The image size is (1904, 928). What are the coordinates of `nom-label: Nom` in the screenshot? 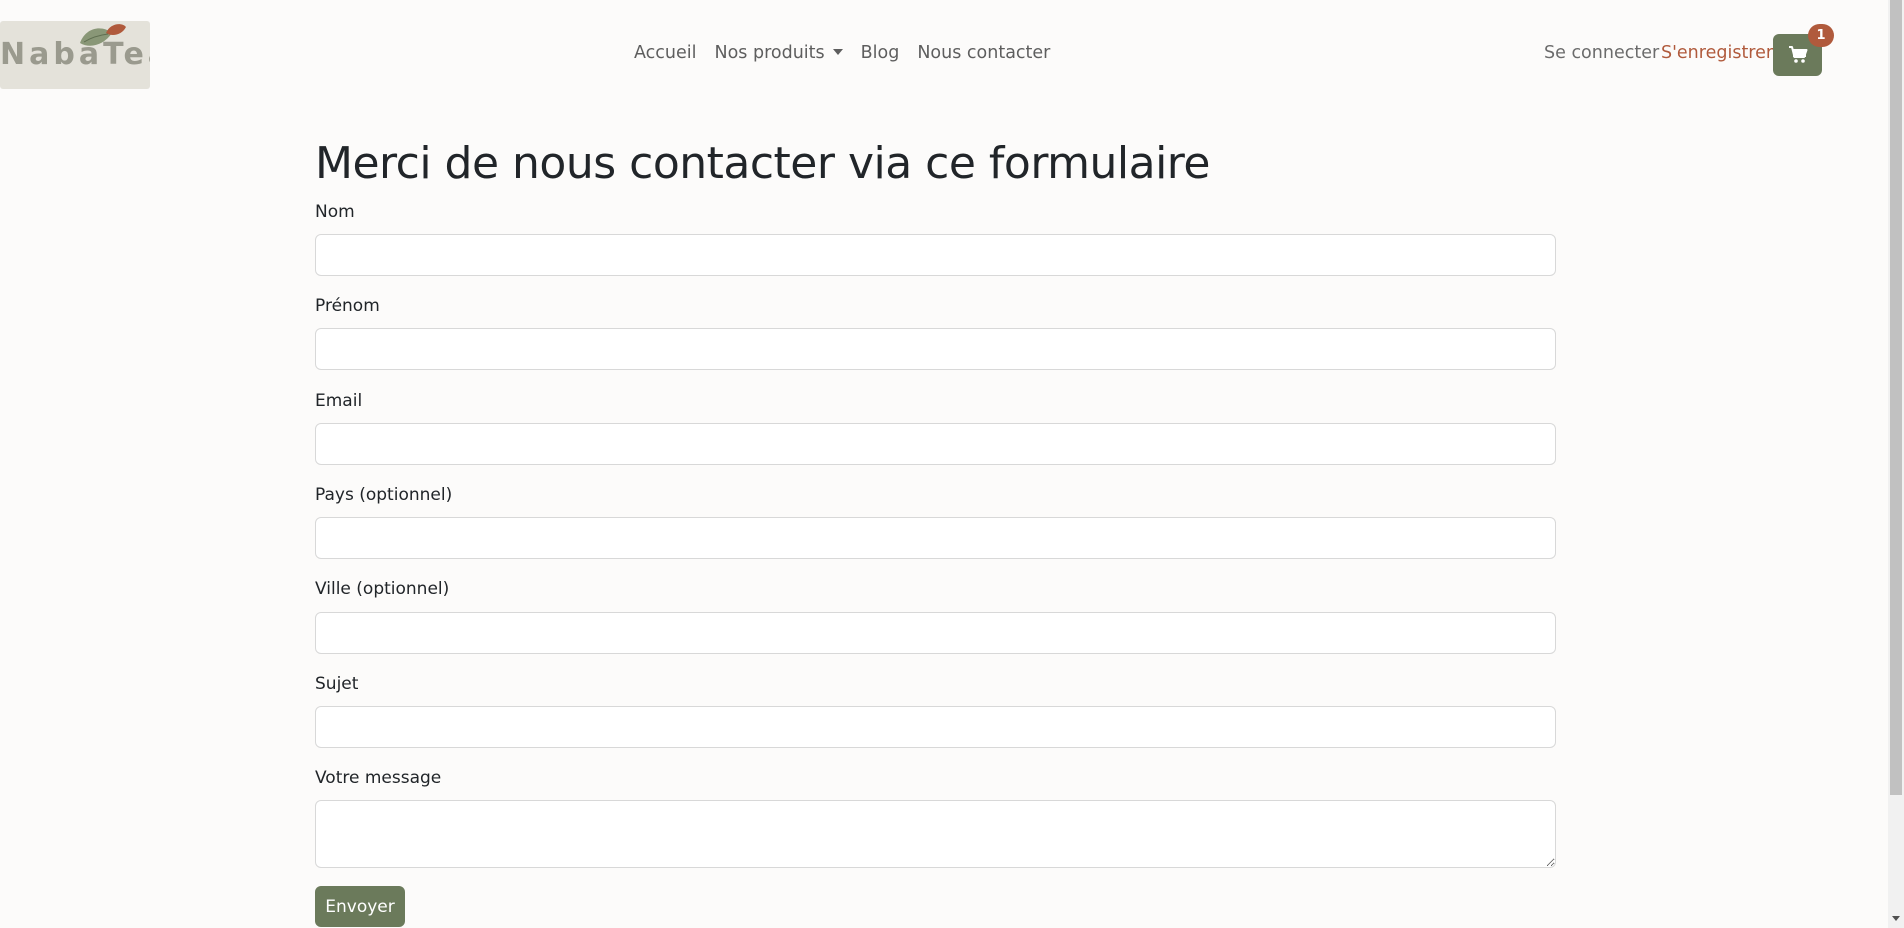 It's located at (335, 212).